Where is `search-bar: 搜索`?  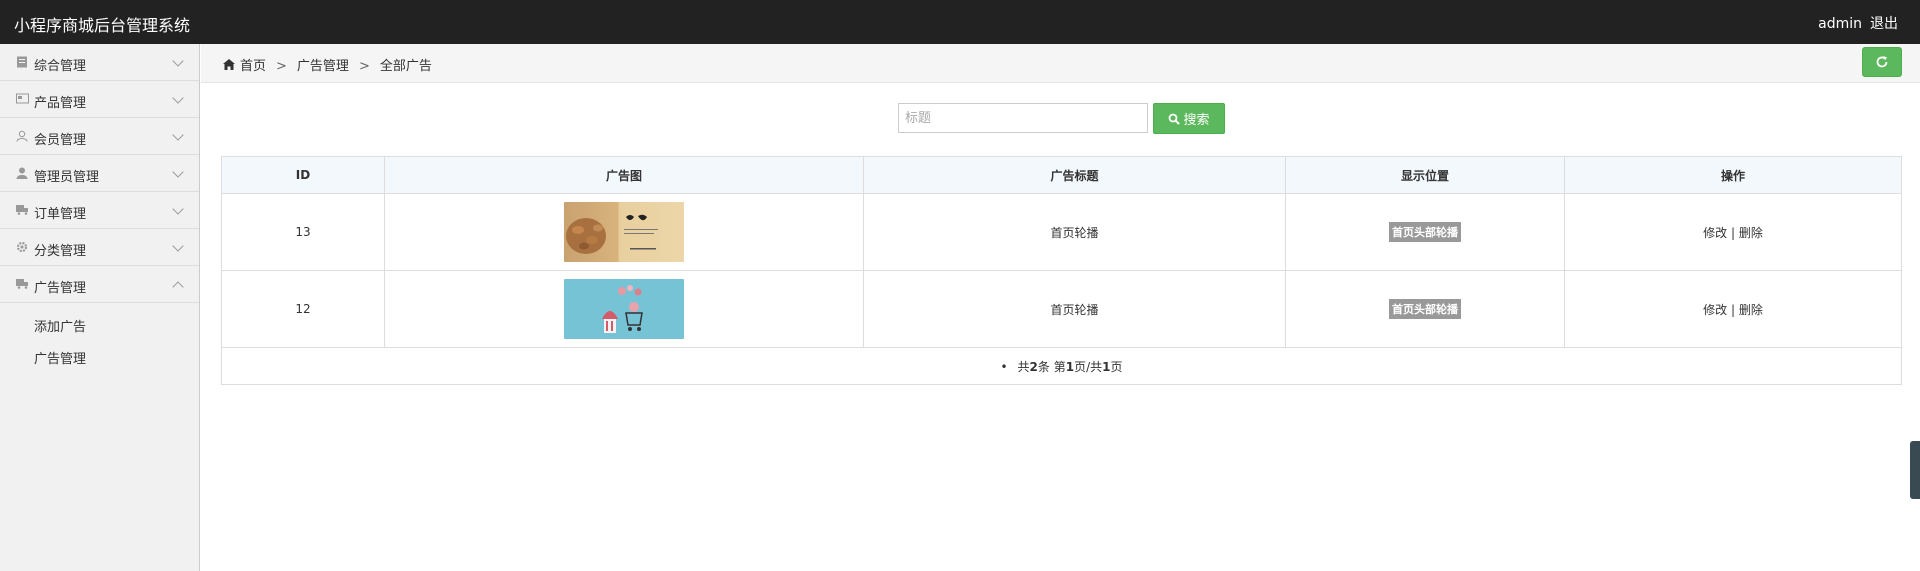
search-bar: 搜索 is located at coordinates (1061, 118).